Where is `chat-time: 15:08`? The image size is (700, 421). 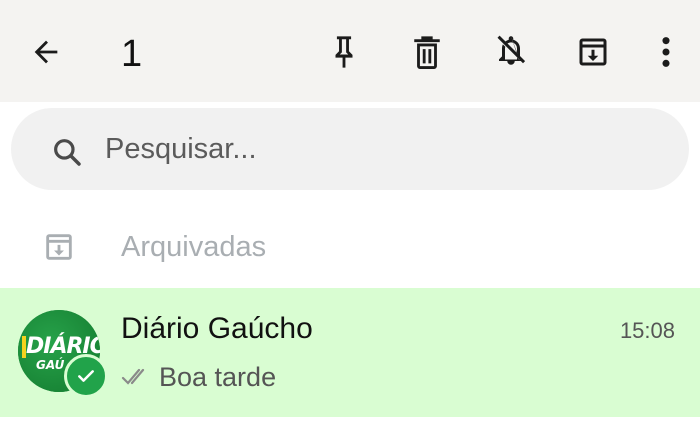
chat-time: 15:08 is located at coordinates (647, 330).